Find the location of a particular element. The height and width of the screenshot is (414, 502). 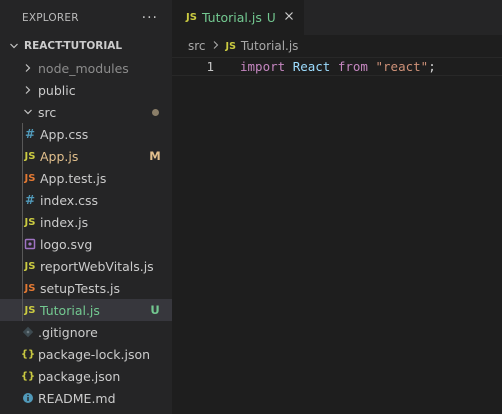

project-name: REACT-TUTORIAL is located at coordinates (73, 46).